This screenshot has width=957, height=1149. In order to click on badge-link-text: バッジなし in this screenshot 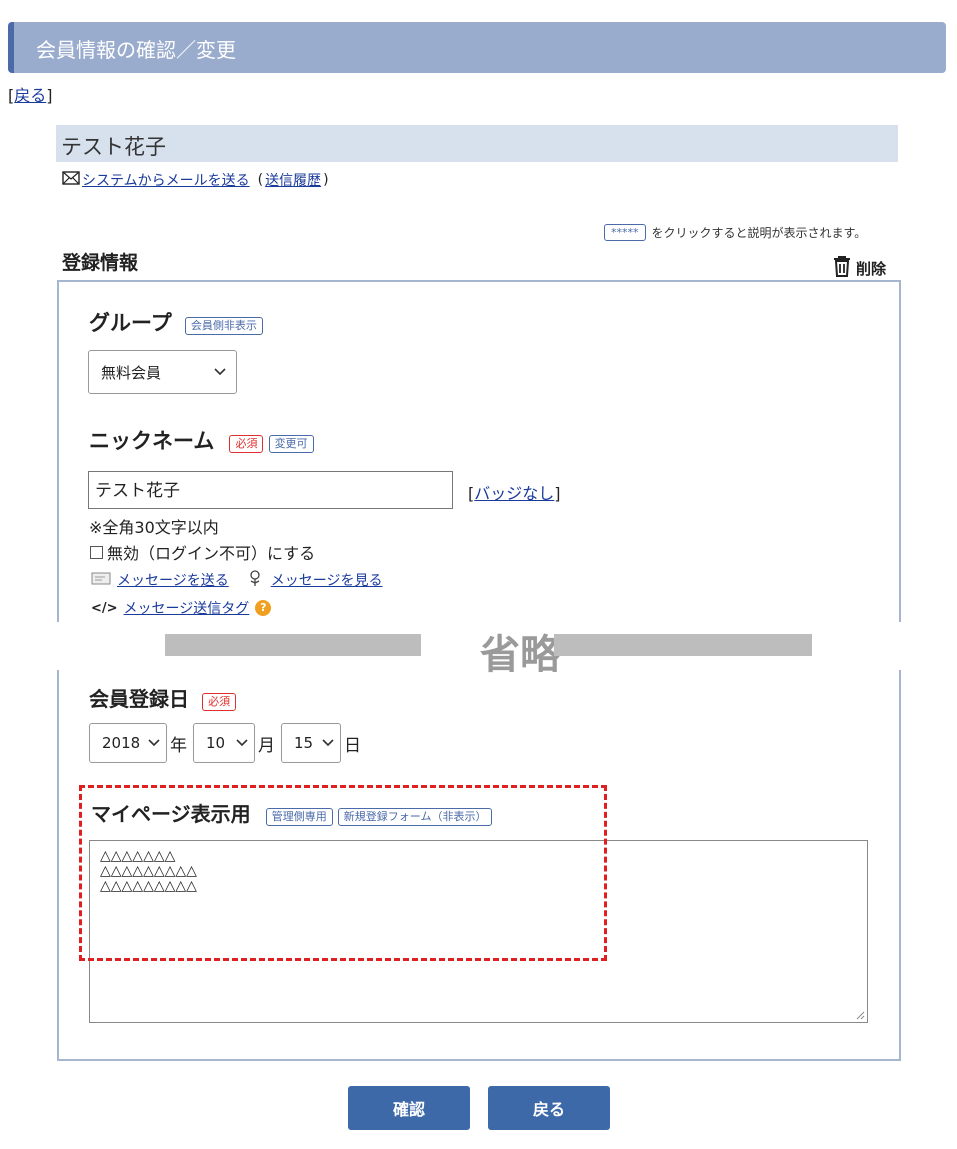, I will do `click(514, 493)`.